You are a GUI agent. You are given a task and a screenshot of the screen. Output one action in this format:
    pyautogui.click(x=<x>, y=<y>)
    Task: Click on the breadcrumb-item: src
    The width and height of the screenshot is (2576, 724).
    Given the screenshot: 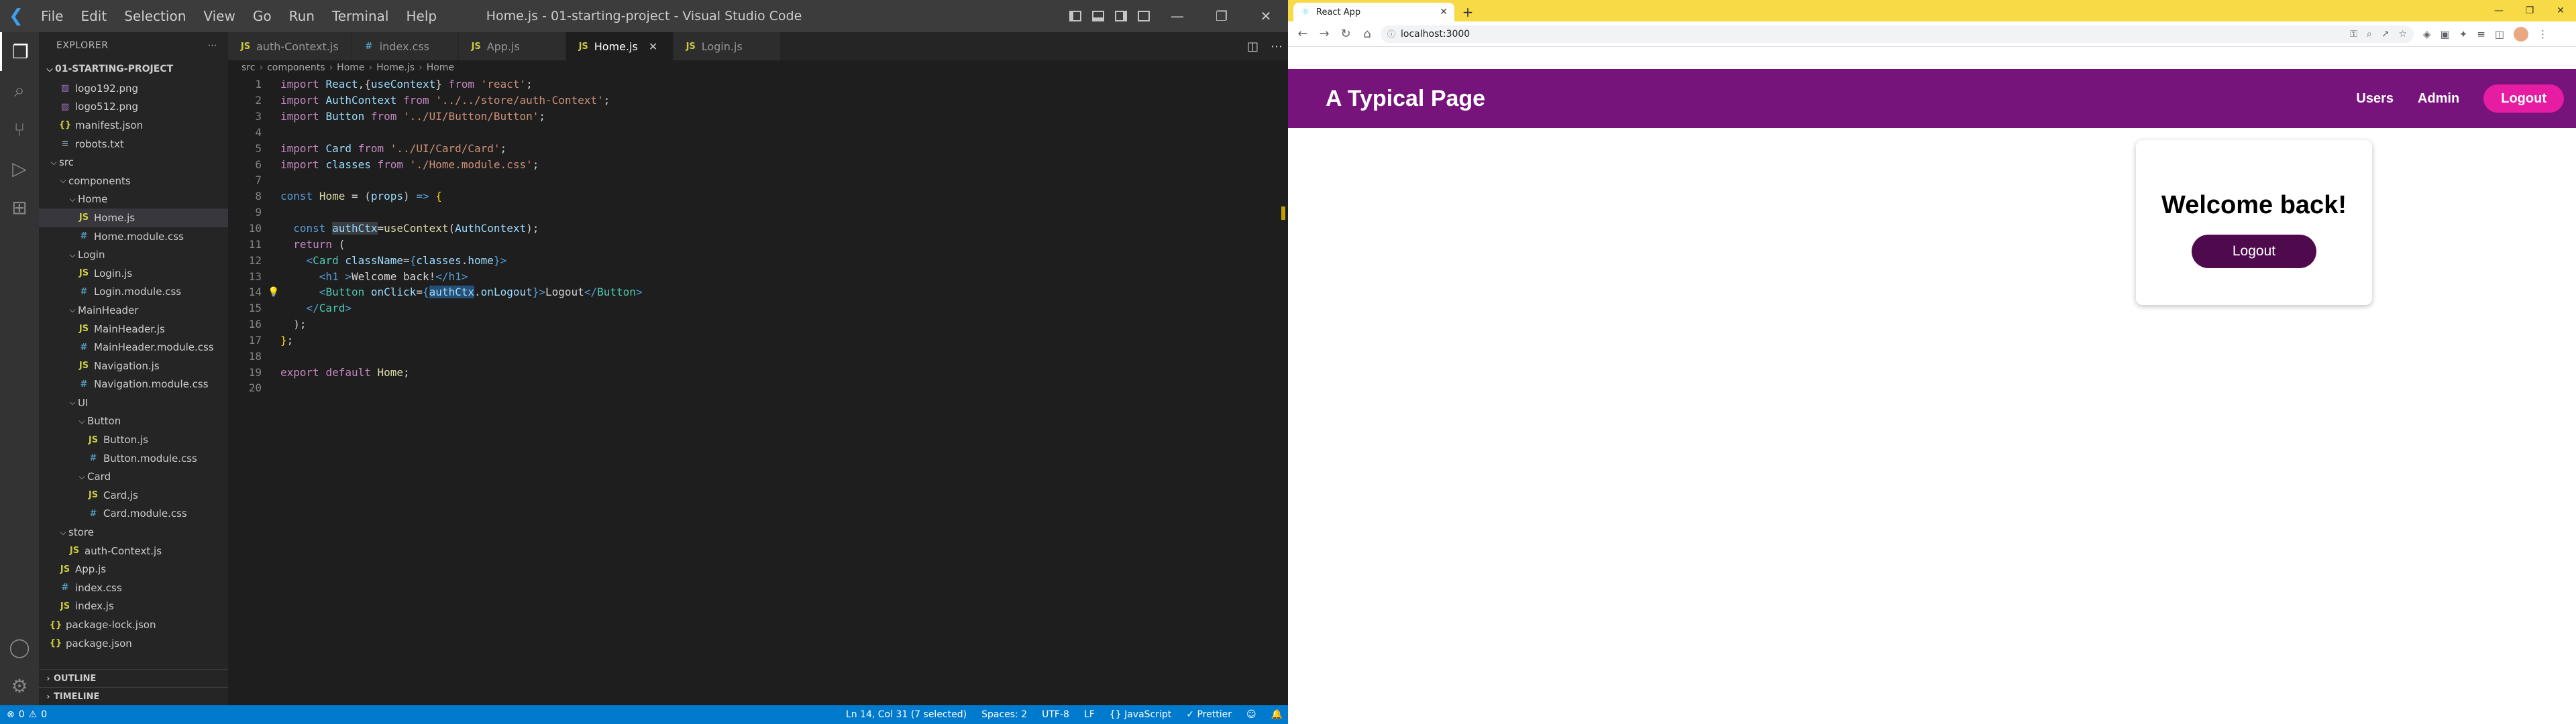 What is the action you would take?
    pyautogui.click(x=248, y=67)
    